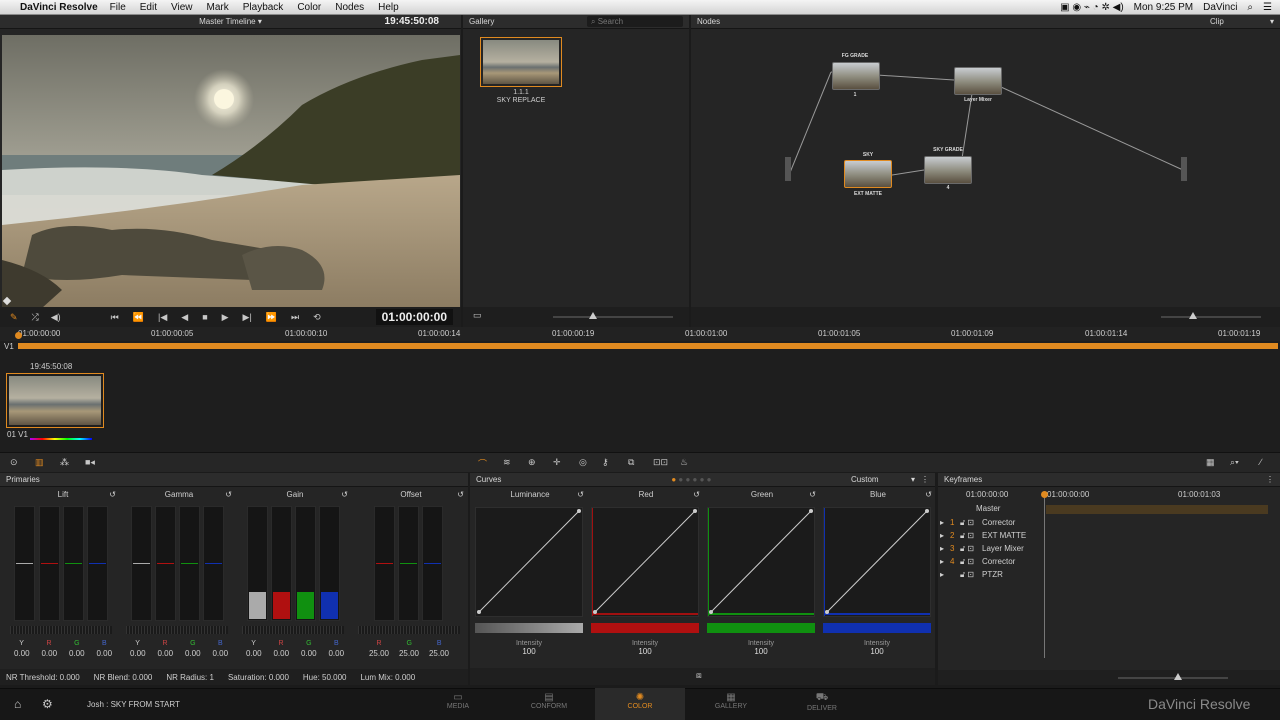  Describe the element at coordinates (14, 462) in the screenshot. I see `camera-raw-icon: ⊙` at that location.